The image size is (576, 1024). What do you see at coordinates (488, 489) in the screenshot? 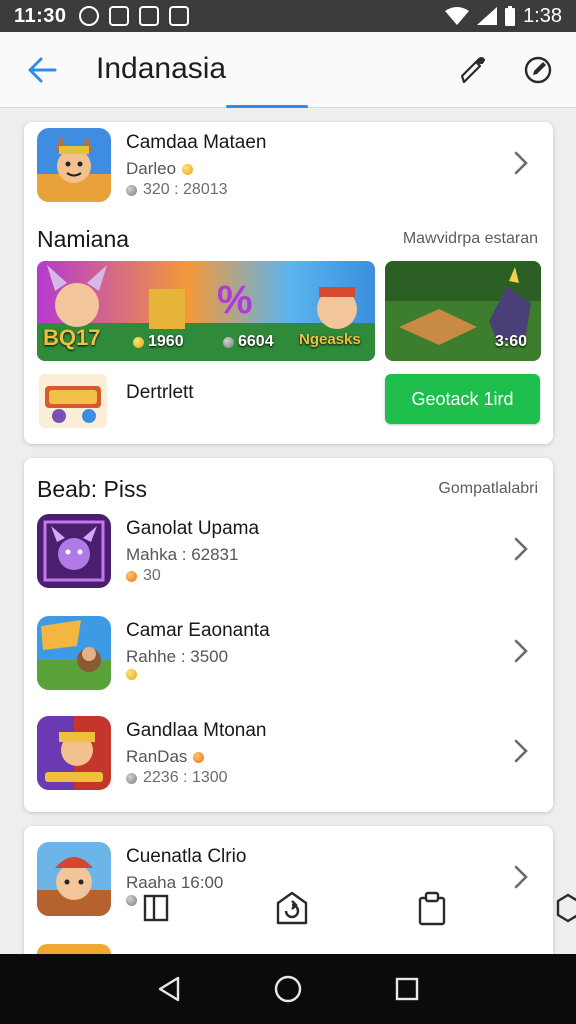
I see `section-see-more-link: Gompatlalabri` at bounding box center [488, 489].